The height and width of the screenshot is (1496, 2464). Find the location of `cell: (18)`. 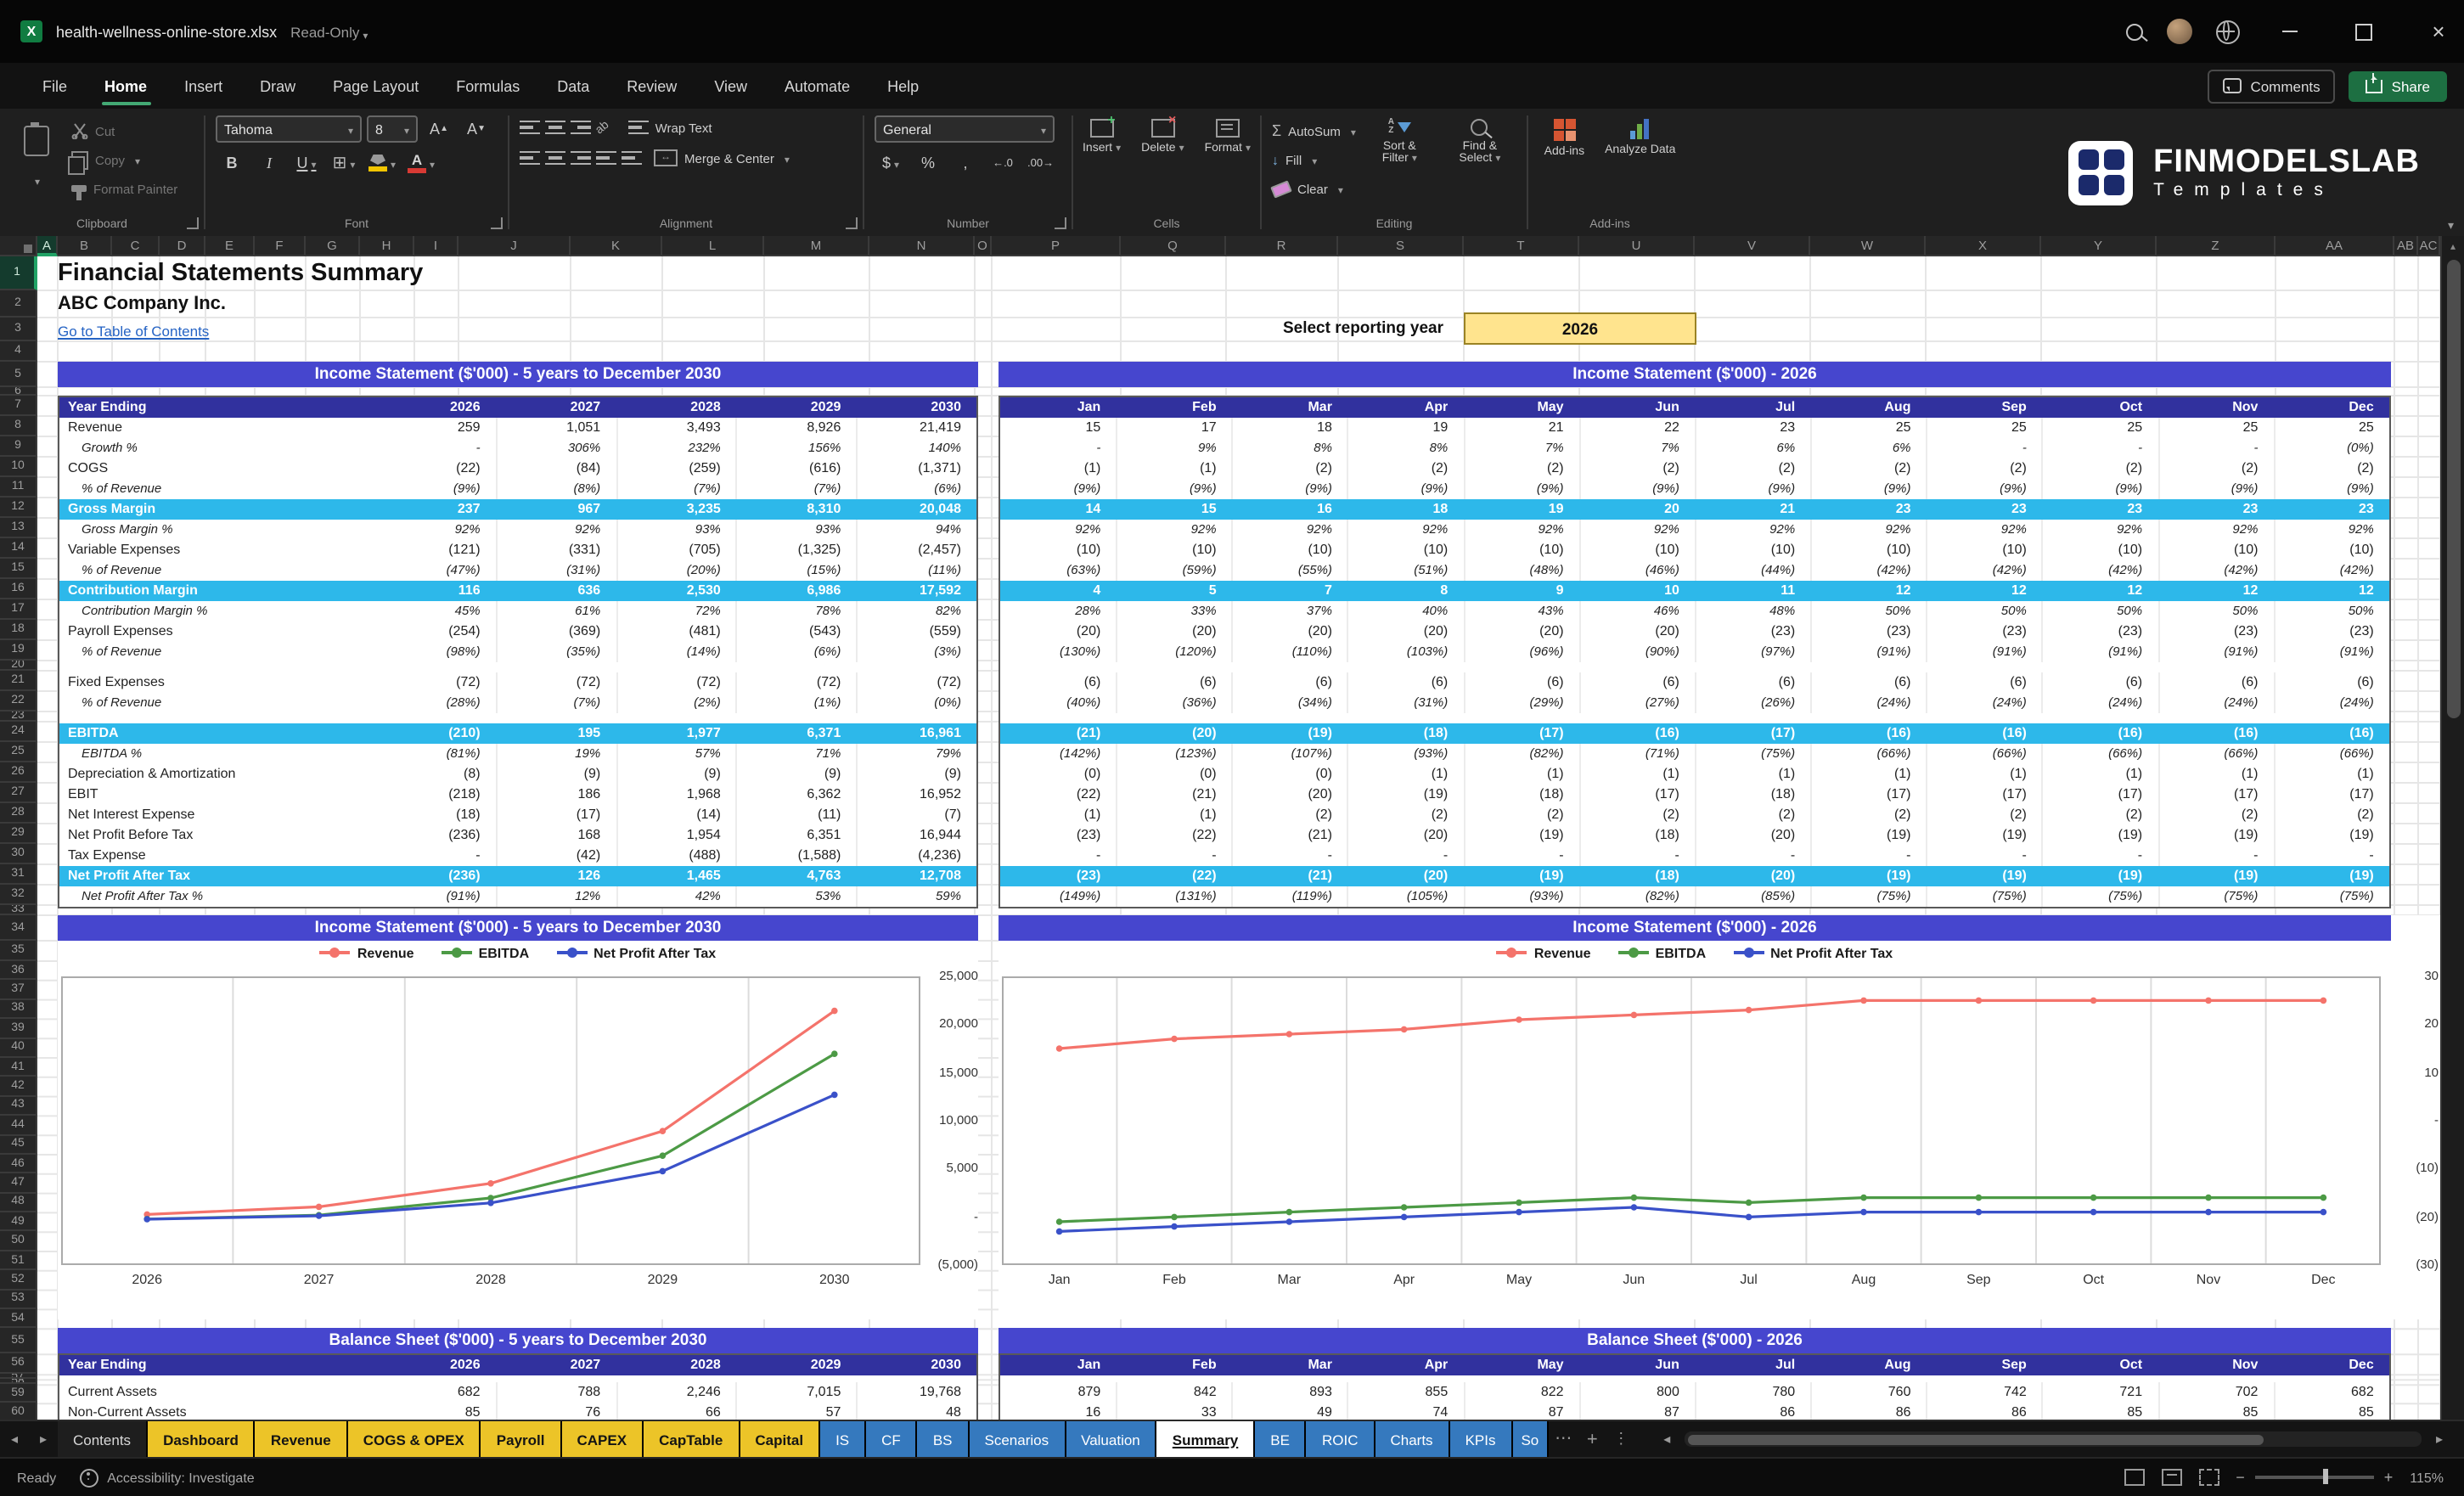

cell: (18) is located at coordinates (435, 815).